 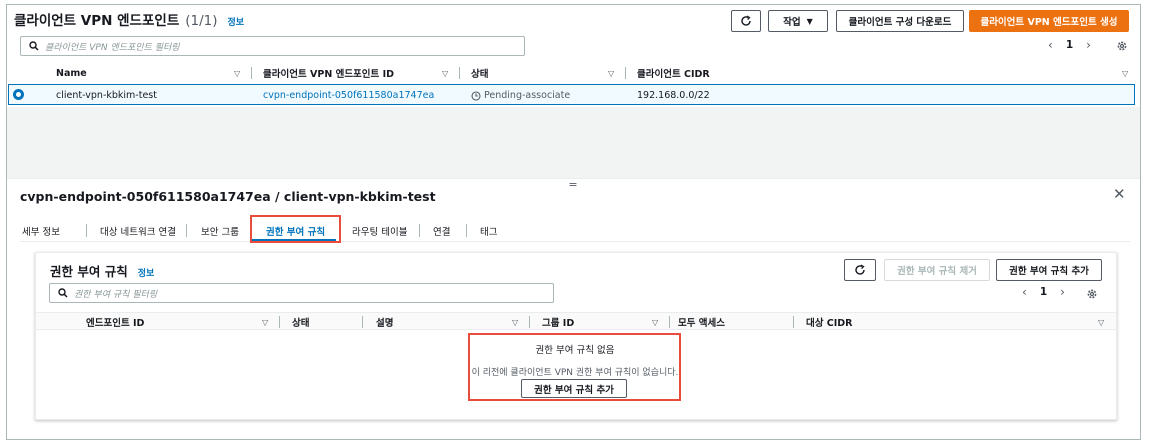 I want to click on page-title: 클라이언트 VPN 엔드포인트, so click(x=97, y=21).